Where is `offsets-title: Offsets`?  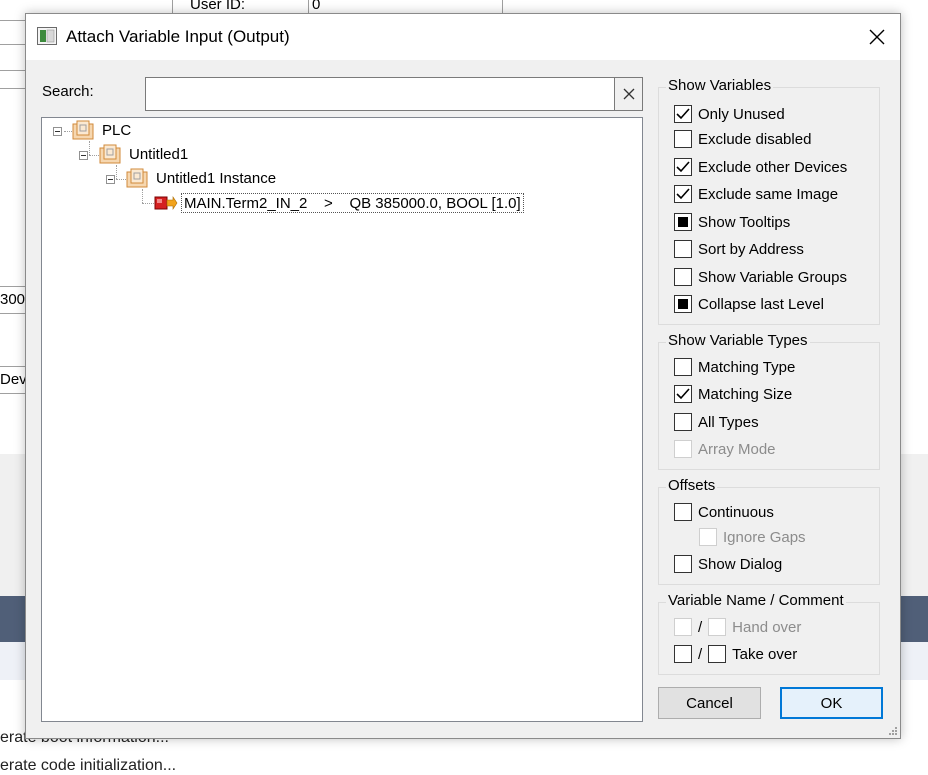
offsets-title: Offsets is located at coordinates (692, 485).